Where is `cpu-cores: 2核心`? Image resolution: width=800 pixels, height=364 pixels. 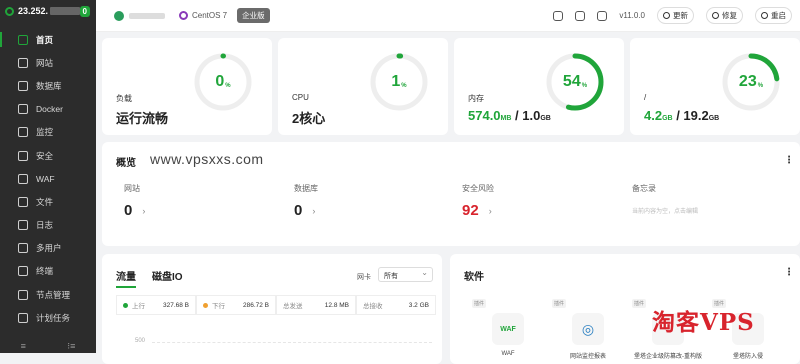 cpu-cores: 2核心 is located at coordinates (309, 118).